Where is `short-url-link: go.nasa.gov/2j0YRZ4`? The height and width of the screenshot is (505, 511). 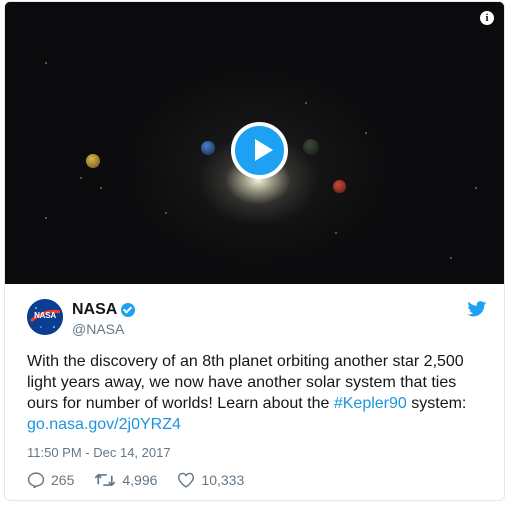 short-url-link: go.nasa.gov/2j0YRZ4 is located at coordinates (104, 424).